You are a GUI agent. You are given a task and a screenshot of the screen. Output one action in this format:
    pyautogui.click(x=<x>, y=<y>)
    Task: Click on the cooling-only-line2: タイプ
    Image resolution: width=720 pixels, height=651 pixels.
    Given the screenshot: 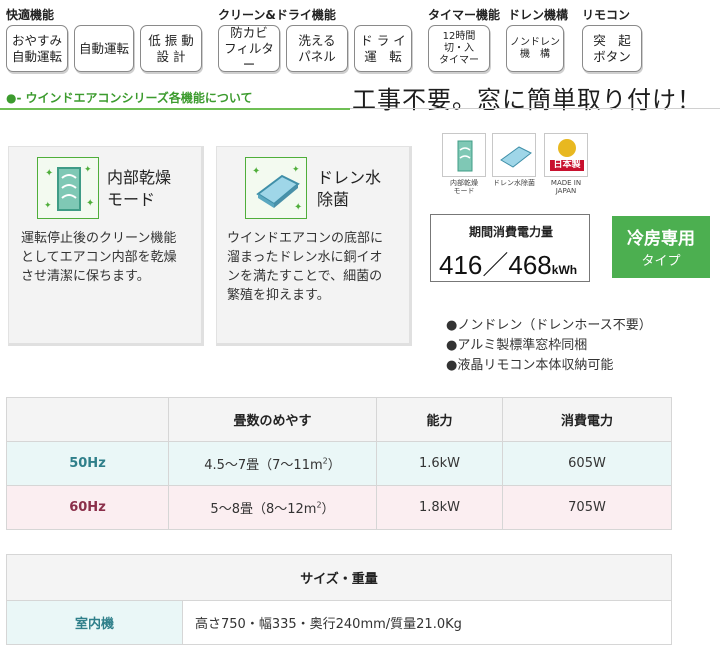 What is the action you would take?
    pyautogui.click(x=661, y=261)
    